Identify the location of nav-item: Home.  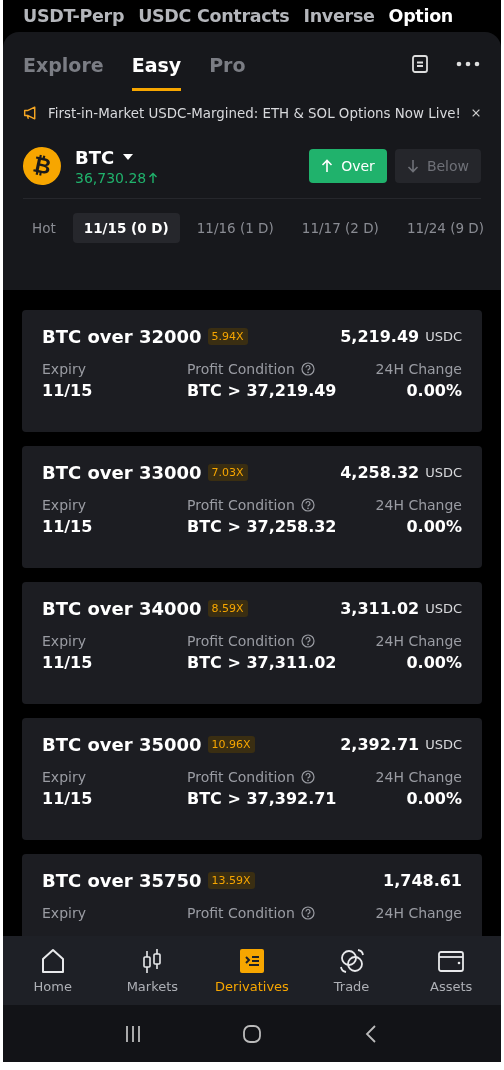
(53, 970).